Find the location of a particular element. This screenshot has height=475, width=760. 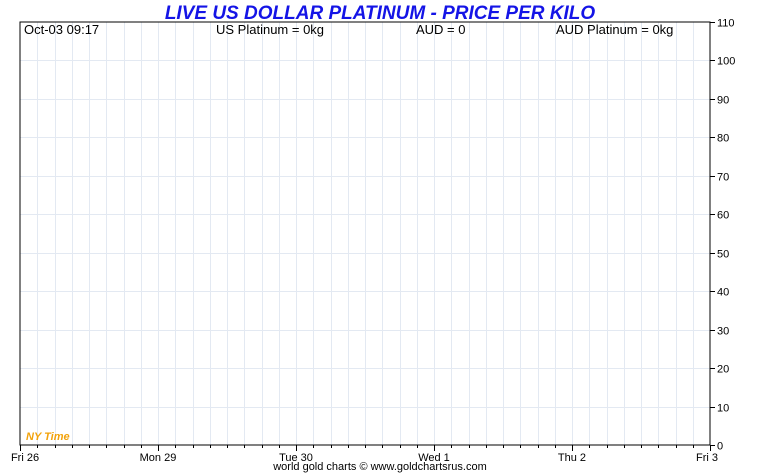

y-tick-label: 90 is located at coordinates (723, 101).